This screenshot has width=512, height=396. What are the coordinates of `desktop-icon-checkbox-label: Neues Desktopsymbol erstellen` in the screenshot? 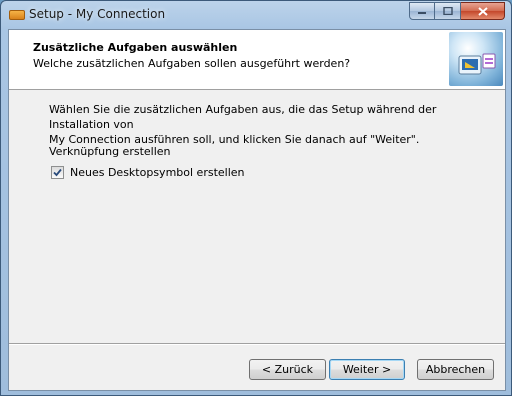 It's located at (157, 172).